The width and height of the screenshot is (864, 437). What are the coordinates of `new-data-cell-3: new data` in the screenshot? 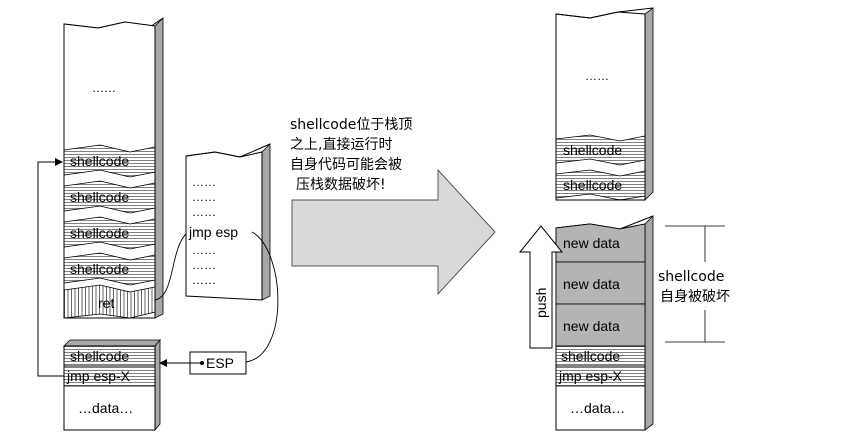 It's located at (600, 325).